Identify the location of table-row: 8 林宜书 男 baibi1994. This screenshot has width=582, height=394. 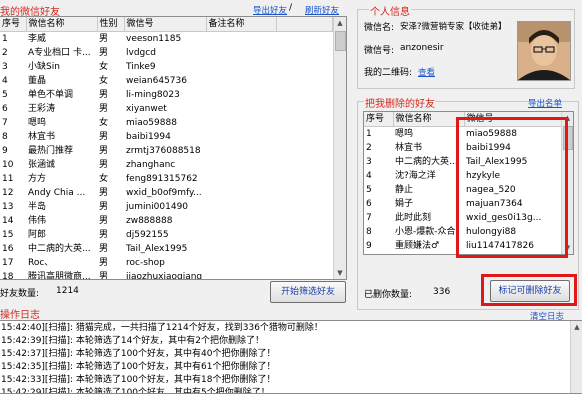
(166, 137).